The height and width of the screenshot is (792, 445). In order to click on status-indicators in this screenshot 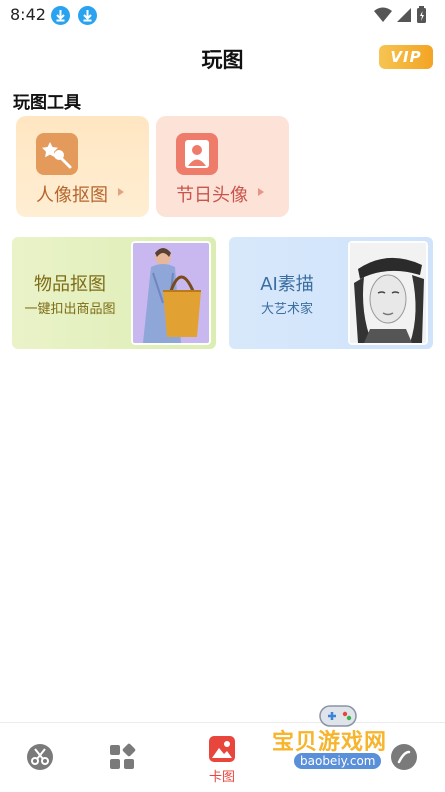, I will do `click(403, 15)`.